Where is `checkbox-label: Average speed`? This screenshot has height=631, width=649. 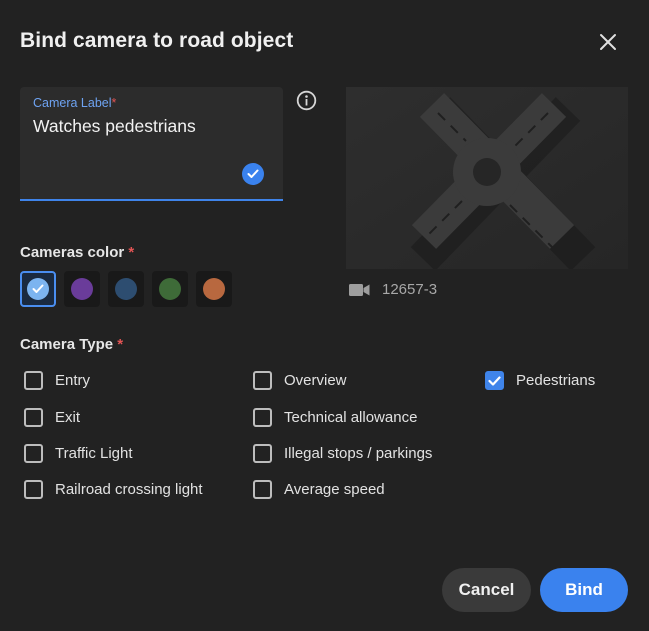 checkbox-label: Average speed is located at coordinates (334, 489).